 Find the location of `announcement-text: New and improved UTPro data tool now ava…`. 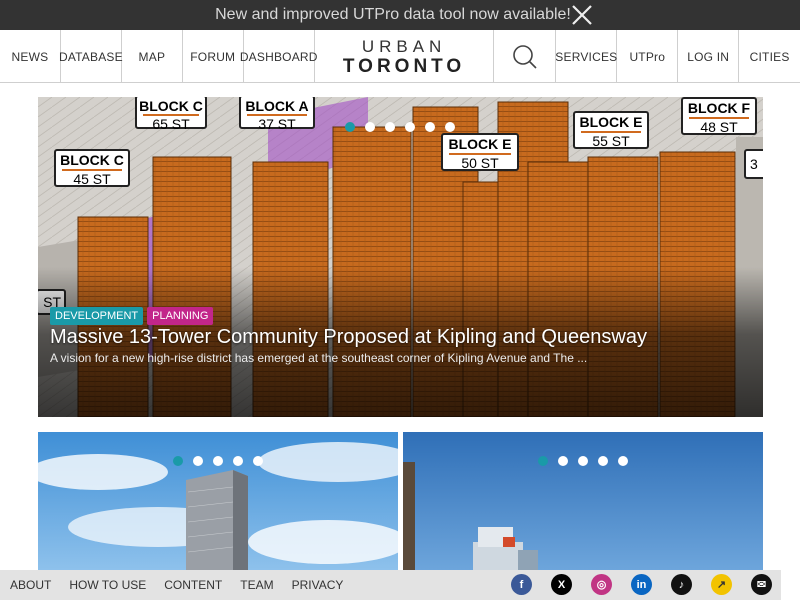

announcement-text: New and improved UTPro data tool now ava… is located at coordinates (393, 15).